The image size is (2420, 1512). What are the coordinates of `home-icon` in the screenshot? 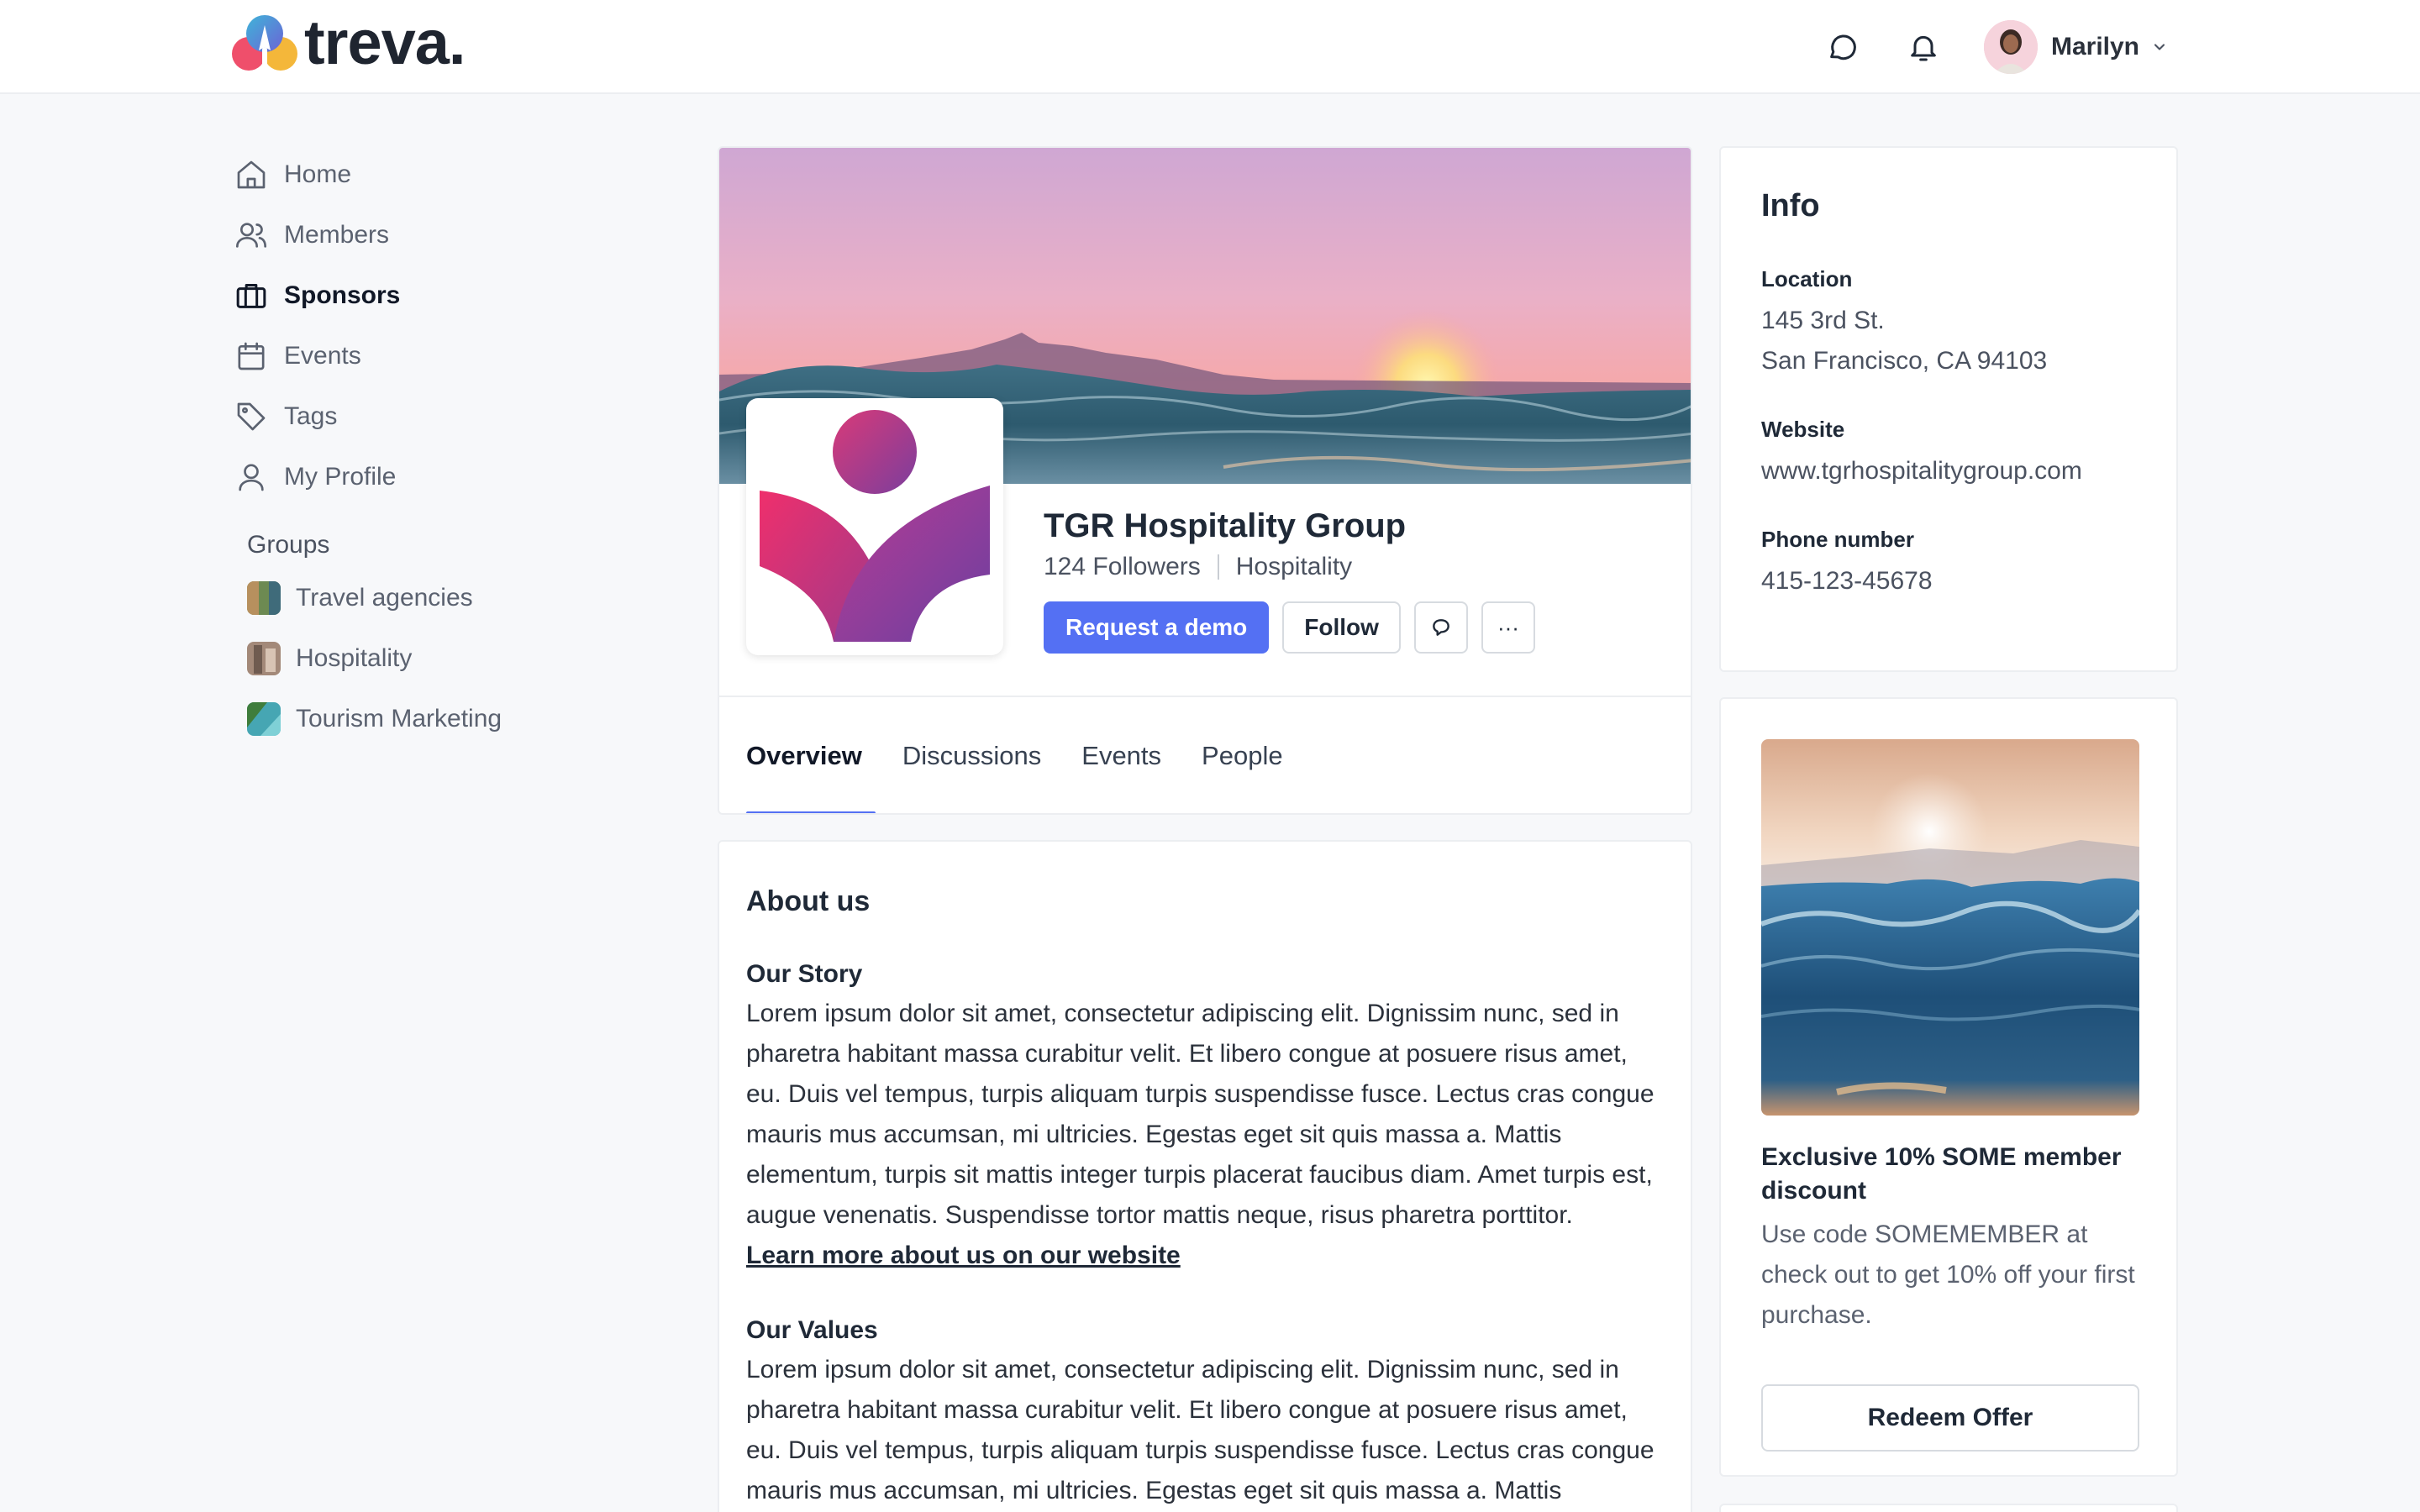 It's located at (251, 174).